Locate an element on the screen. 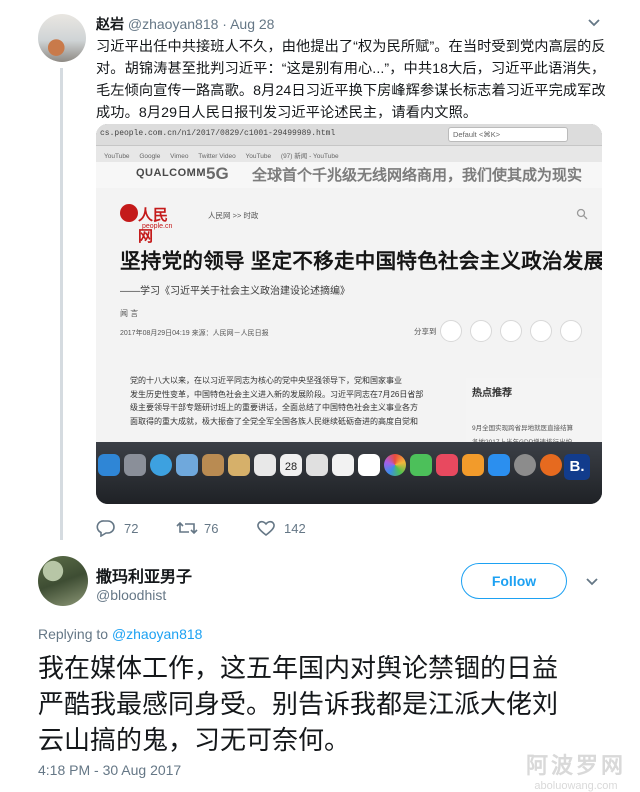 This screenshot has width=640, height=792. follow-button: Follow is located at coordinates (514, 581).